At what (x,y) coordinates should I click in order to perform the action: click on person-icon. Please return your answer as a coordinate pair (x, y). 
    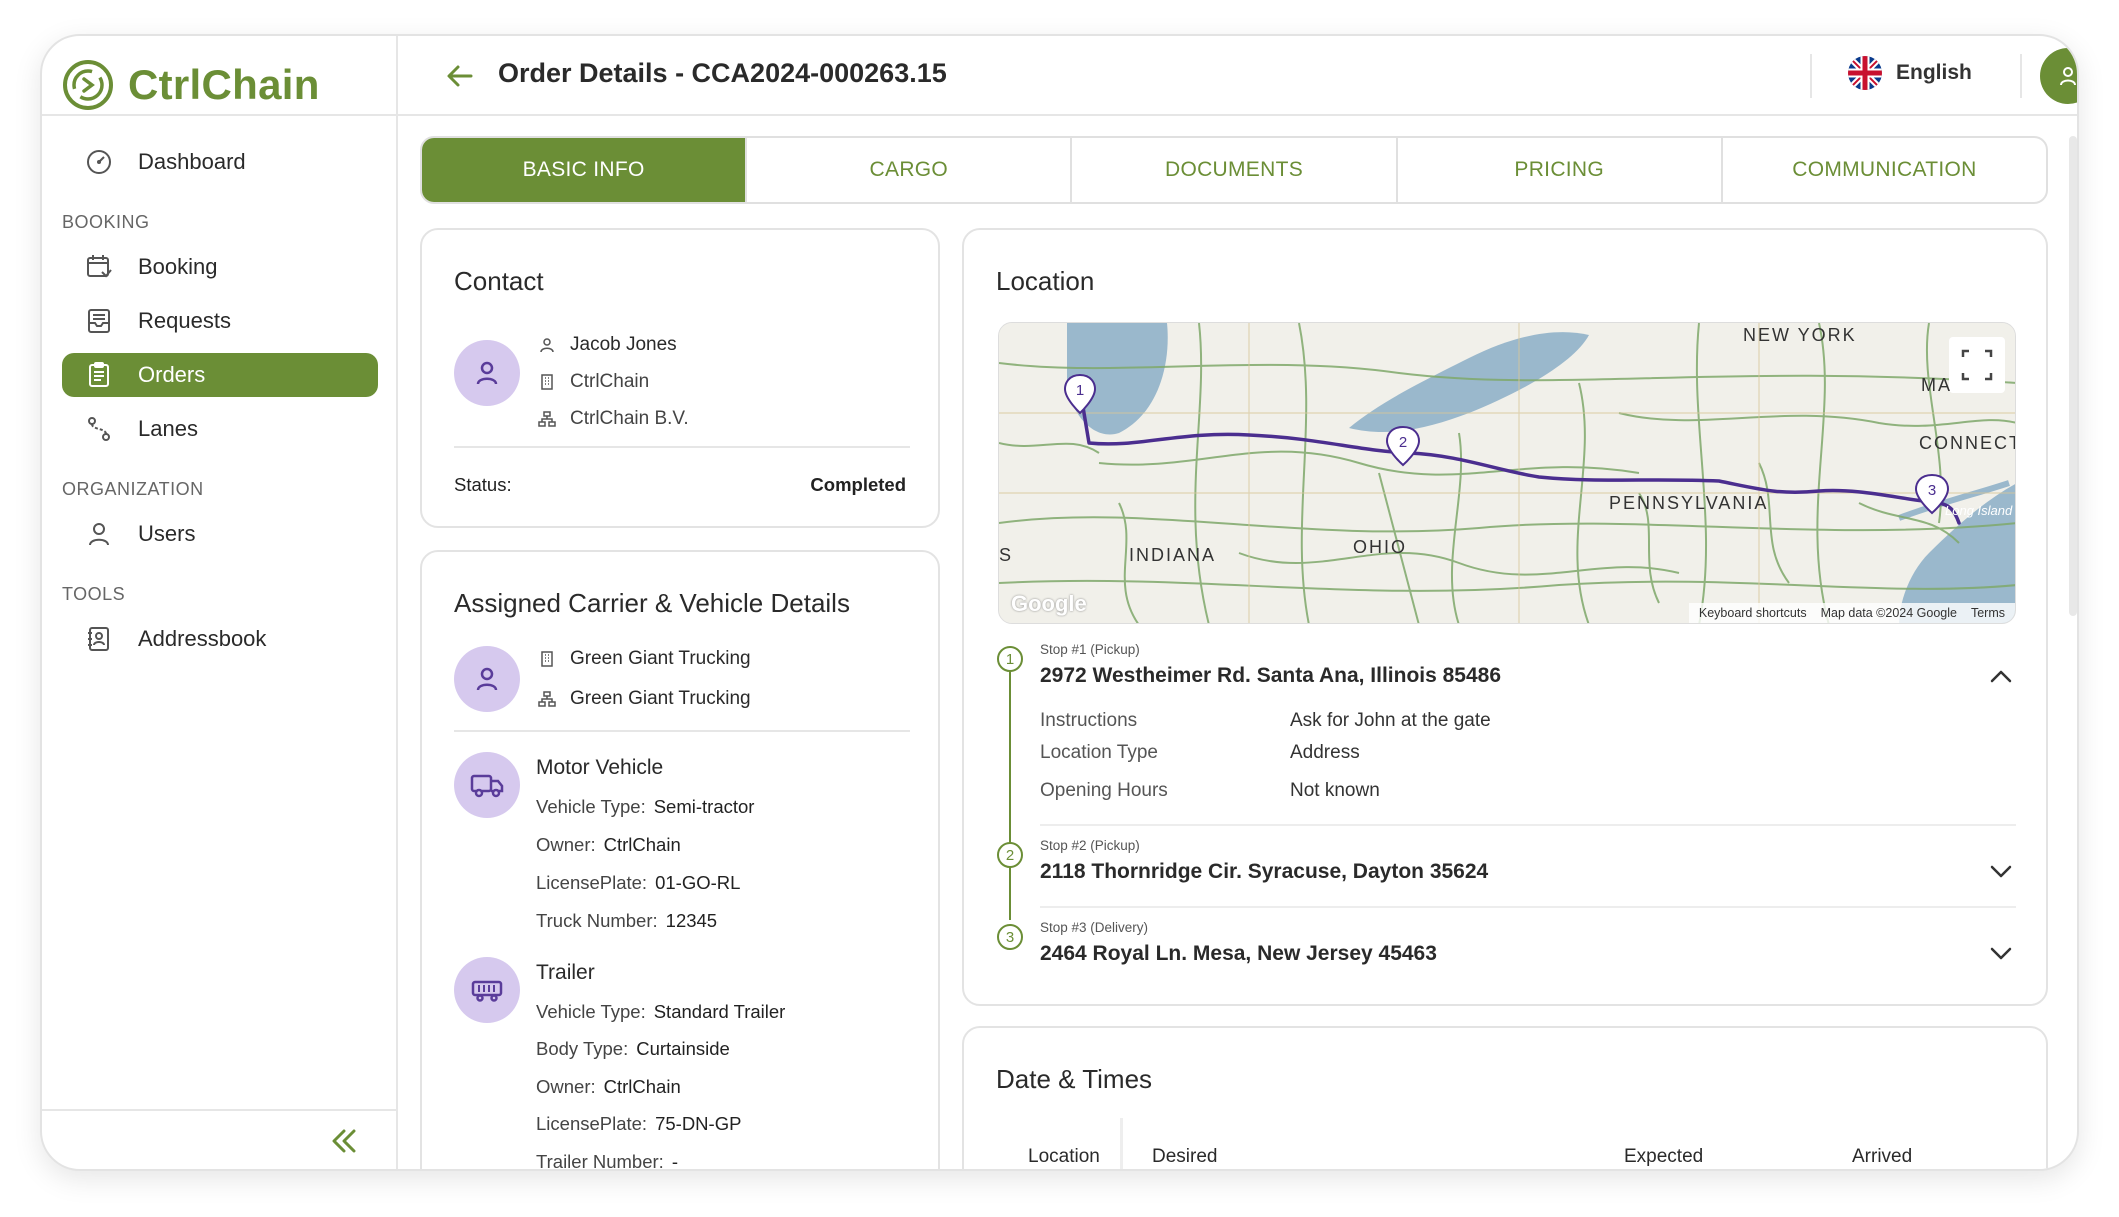
    Looking at the image, I should click on (547, 345).